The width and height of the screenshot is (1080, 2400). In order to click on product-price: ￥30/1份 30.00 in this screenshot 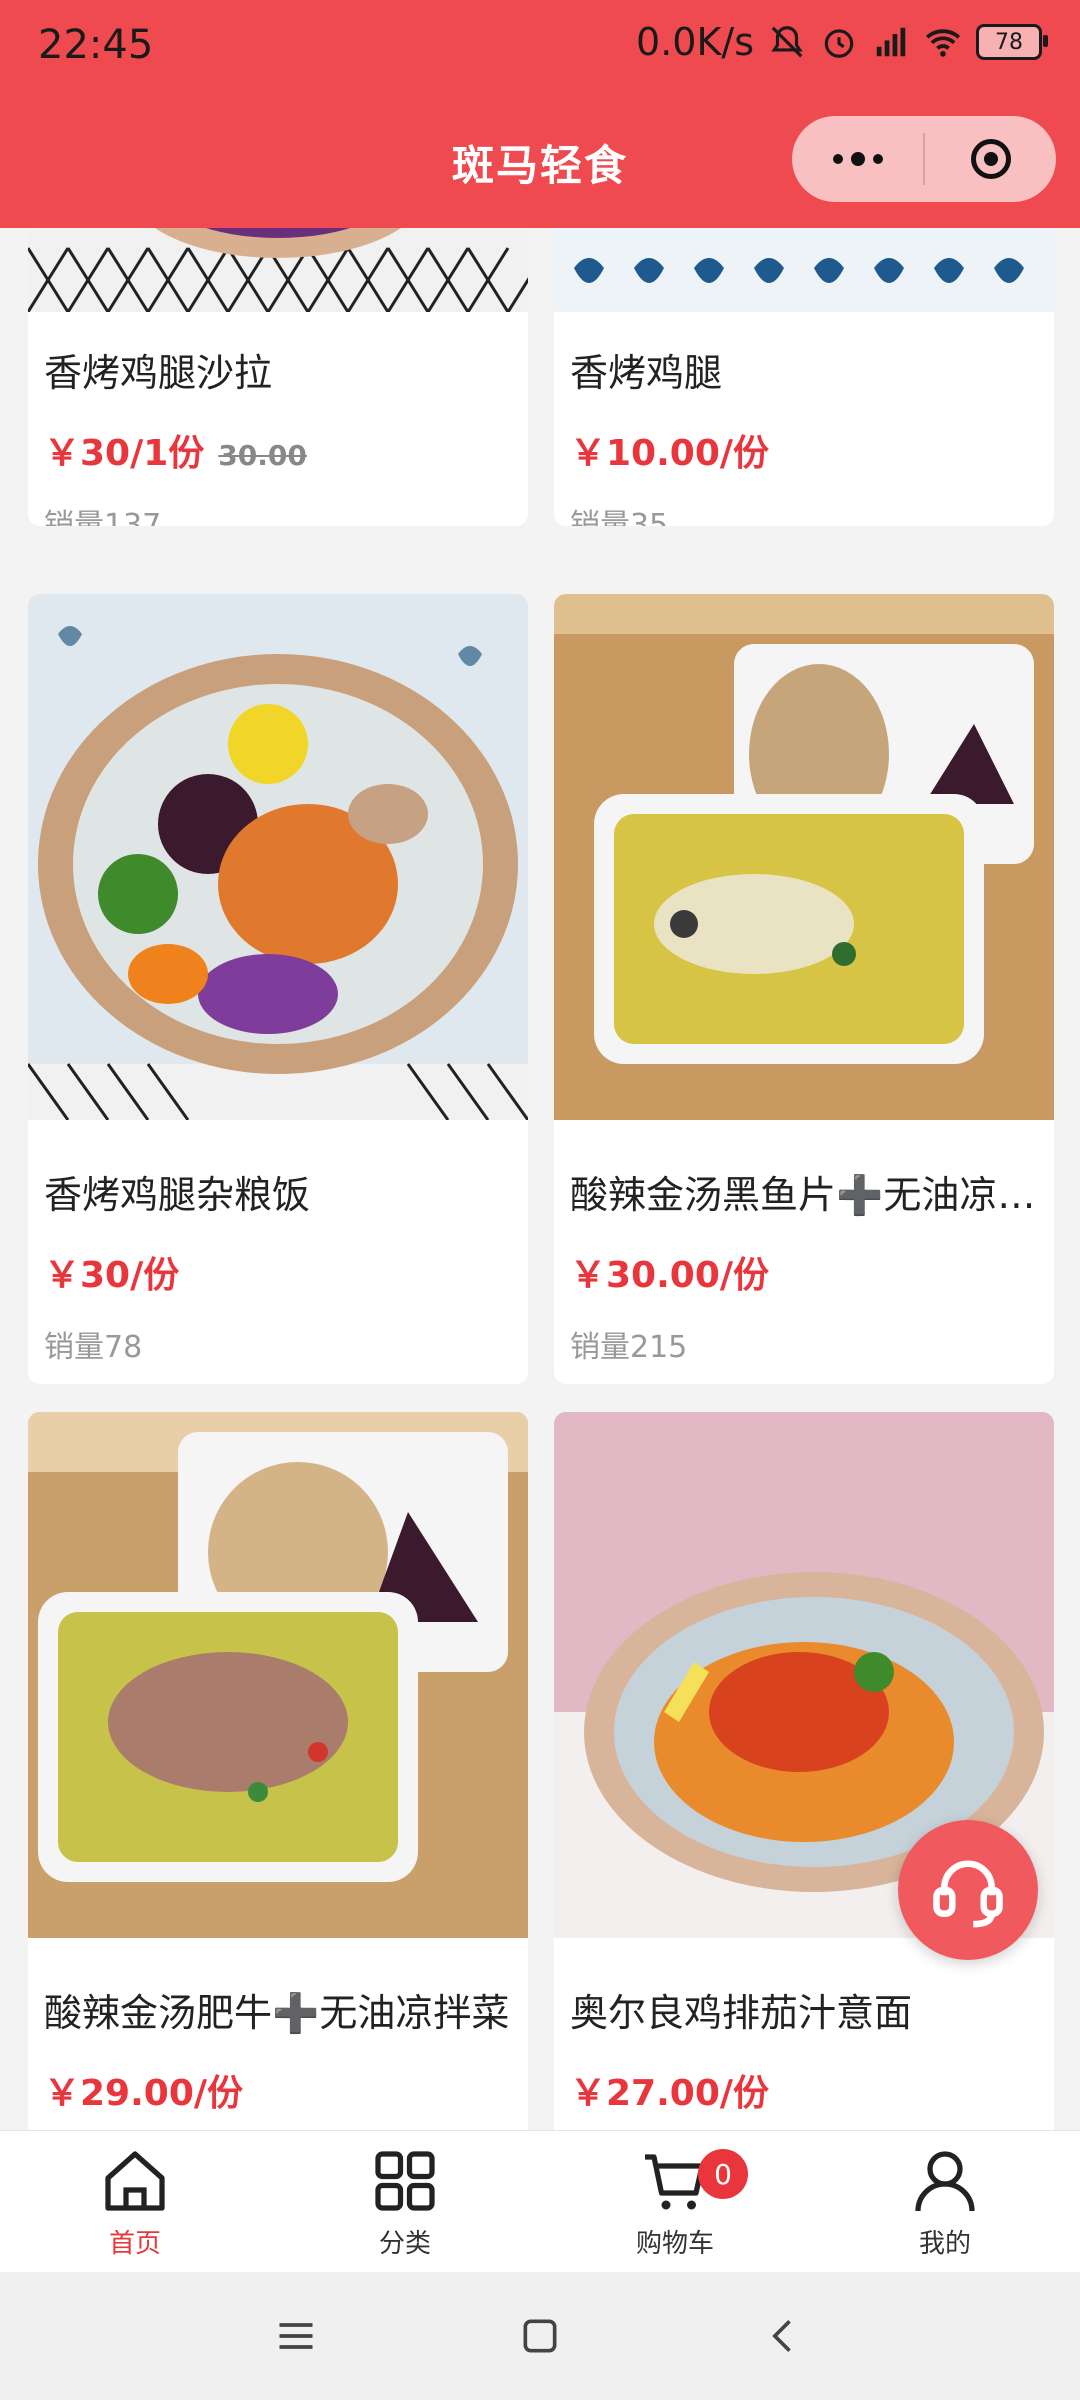, I will do `click(175, 450)`.